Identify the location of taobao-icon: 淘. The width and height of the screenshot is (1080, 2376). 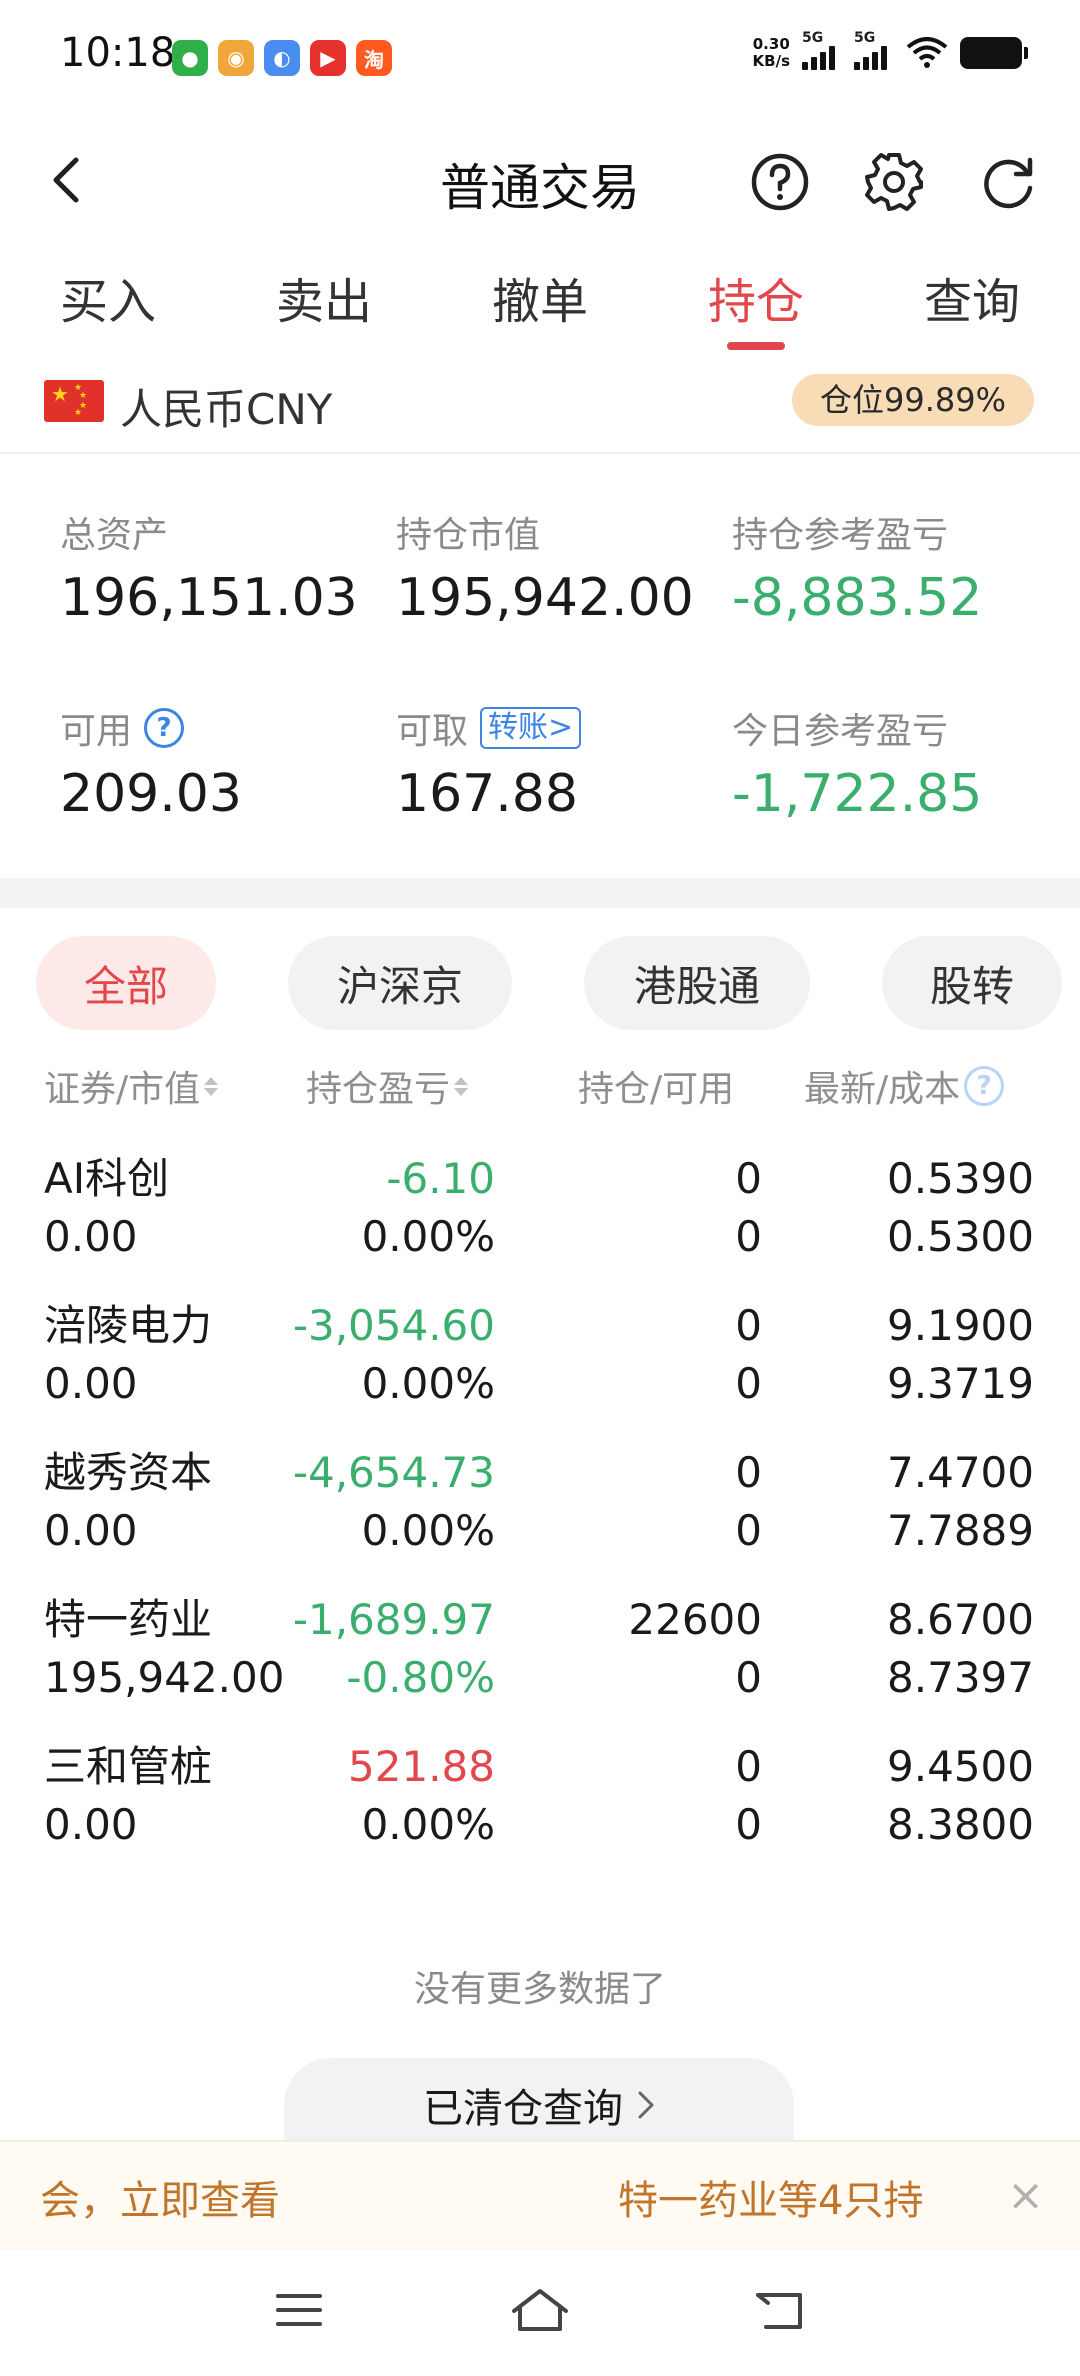
(374, 58).